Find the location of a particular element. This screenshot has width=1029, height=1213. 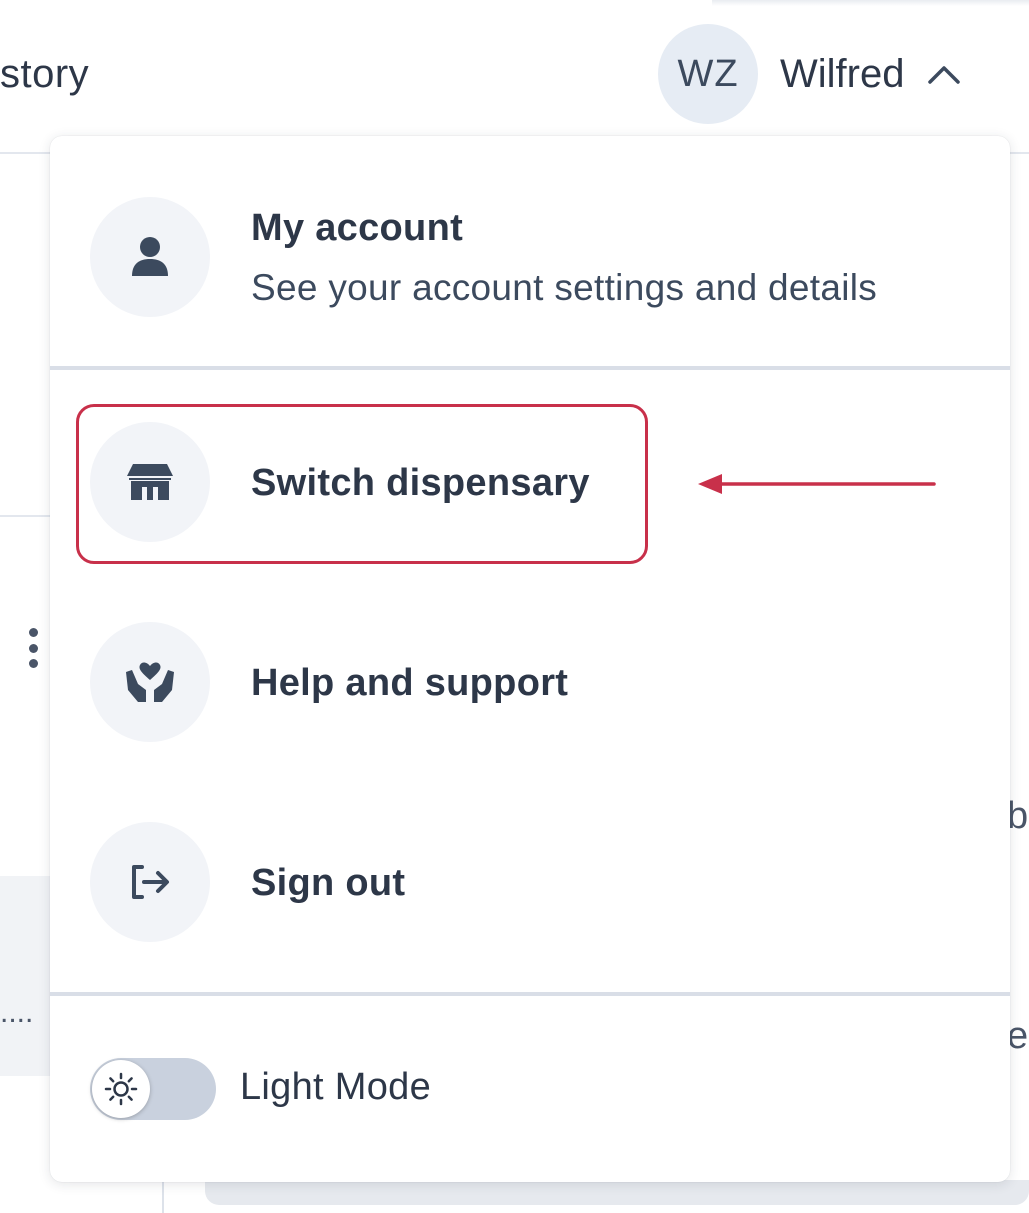

my-account-title: My account is located at coordinates (357, 228).